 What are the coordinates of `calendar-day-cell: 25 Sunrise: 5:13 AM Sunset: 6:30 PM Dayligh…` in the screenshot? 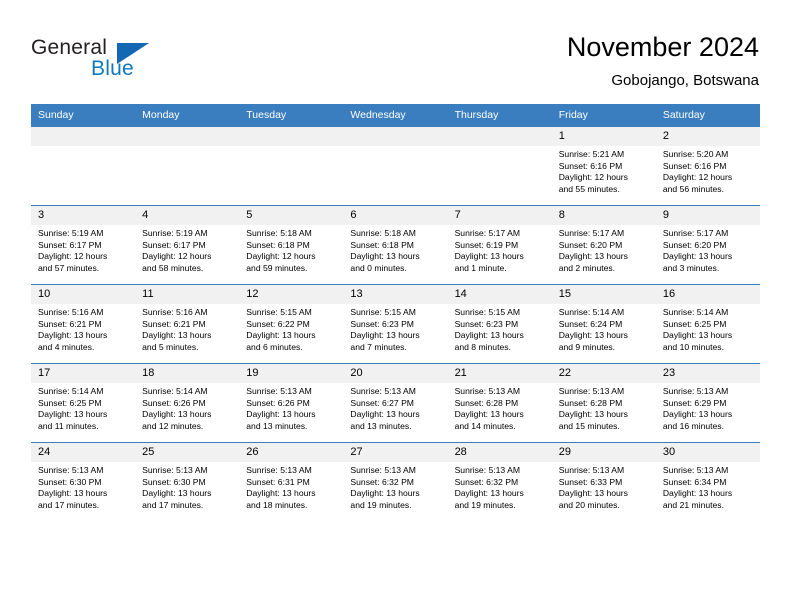 It's located at (187, 481).